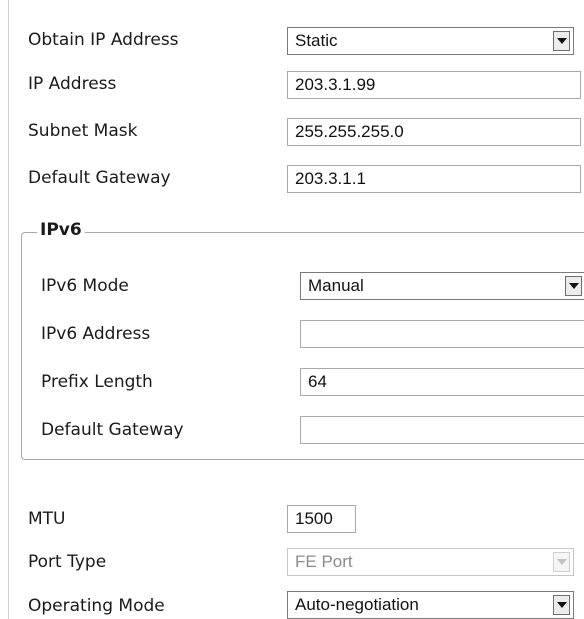  Describe the element at coordinates (430, 562) in the screenshot. I see `port-type-select: FE Port` at that location.